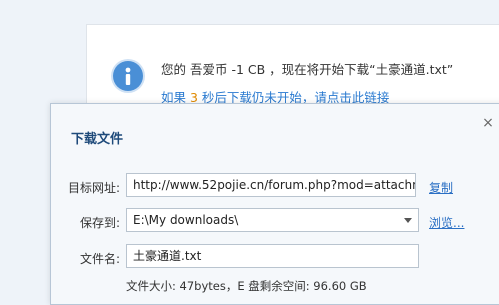 This screenshot has height=305, width=499. What do you see at coordinates (488, 123) in the screenshot?
I see `close-icon: ×` at bounding box center [488, 123].